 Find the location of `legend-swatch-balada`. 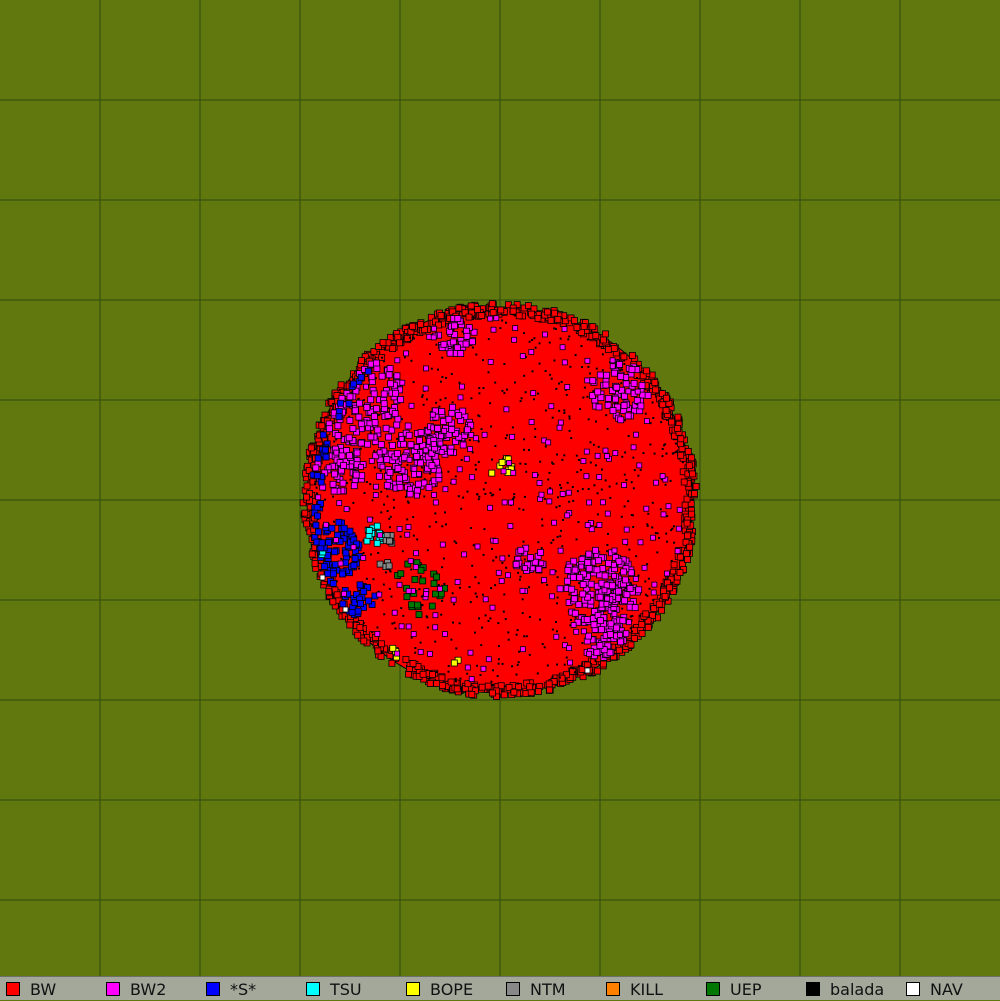

legend-swatch-balada is located at coordinates (813, 989).